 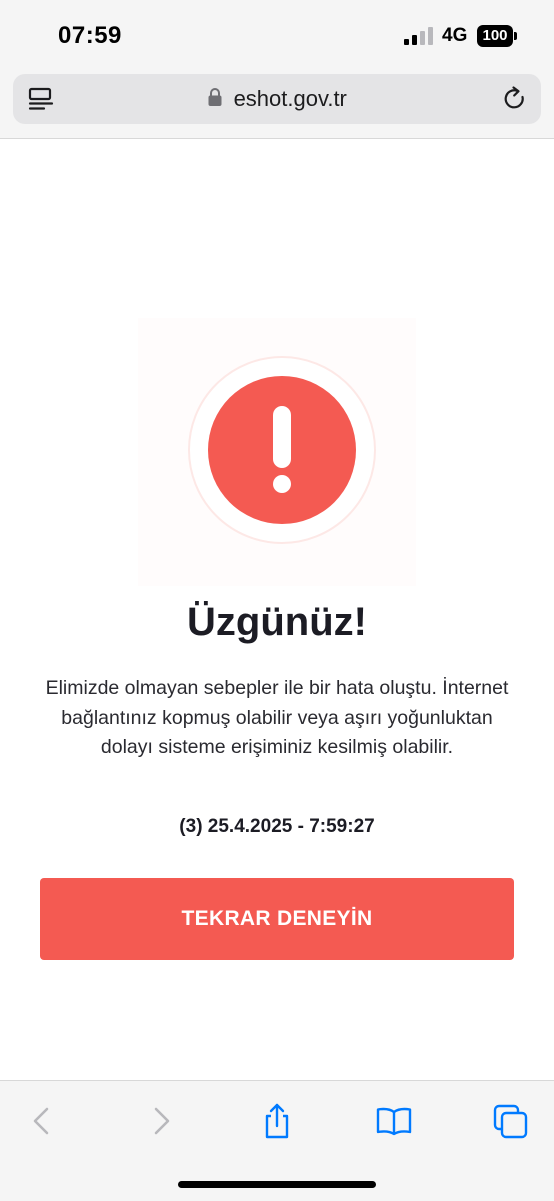 I want to click on retry-button: TEKRAR DENEYİN, so click(x=277, y=919).